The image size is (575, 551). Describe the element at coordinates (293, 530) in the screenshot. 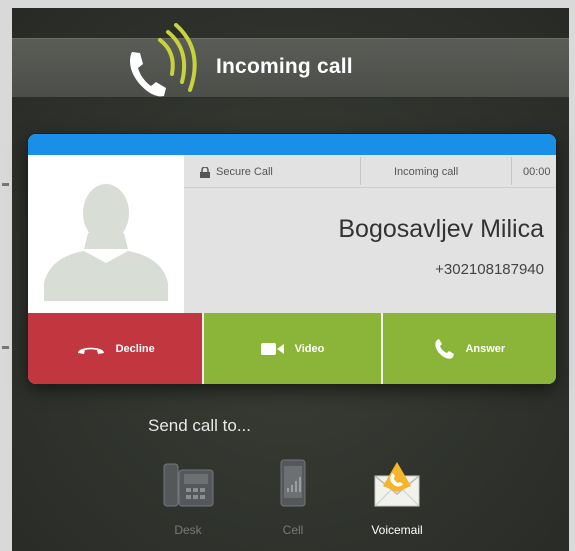

I see `cell-label: Cell` at that location.